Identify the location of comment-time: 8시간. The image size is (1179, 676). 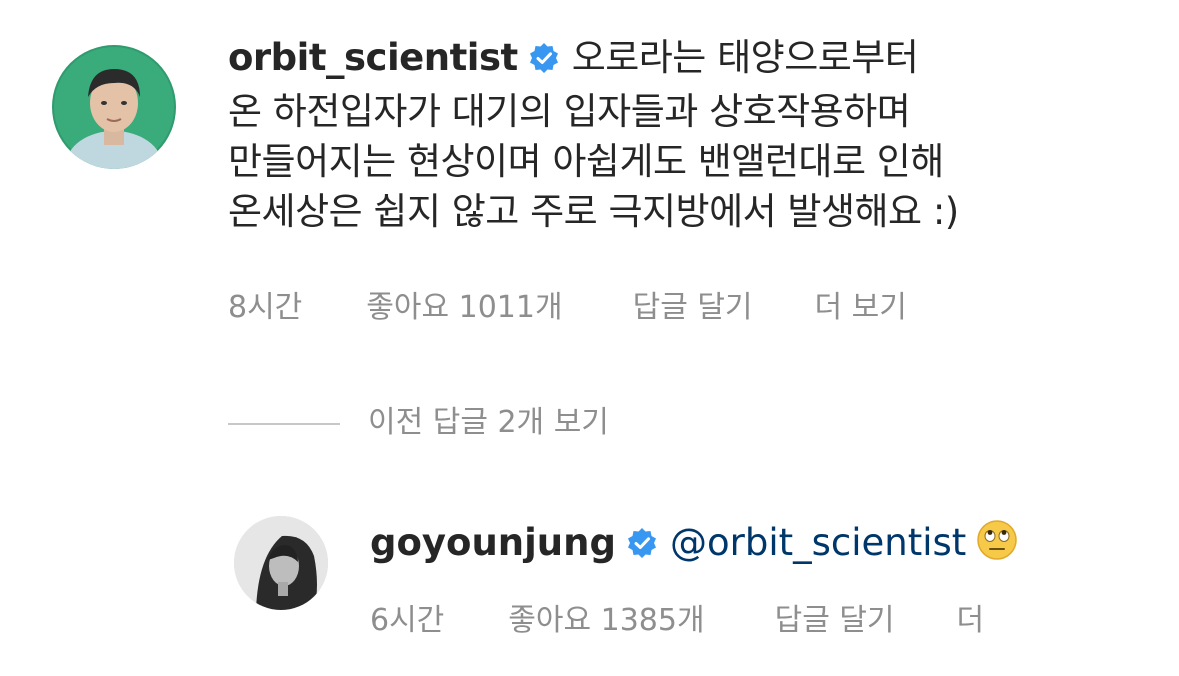
(265, 307).